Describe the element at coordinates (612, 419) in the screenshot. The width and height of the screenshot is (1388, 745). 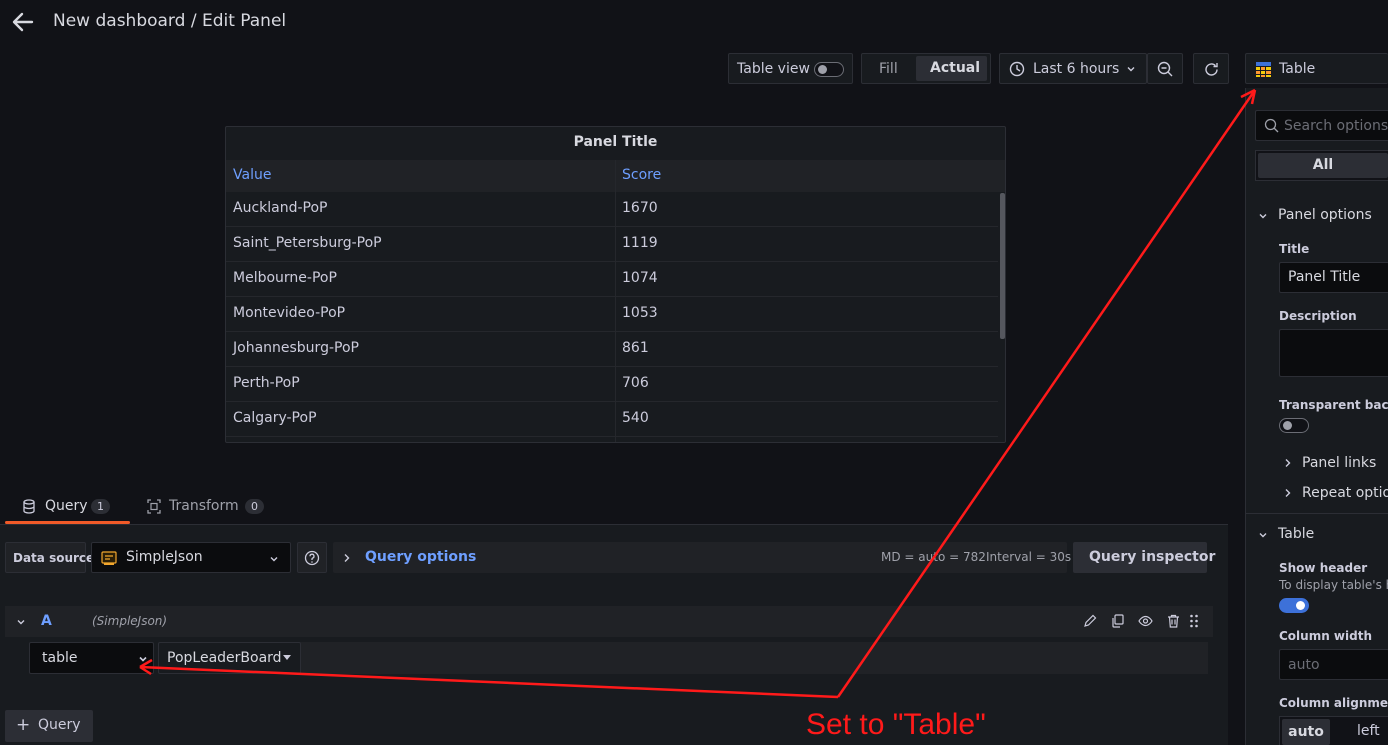
I see `table-row: Calgary-PoP 540` at that location.